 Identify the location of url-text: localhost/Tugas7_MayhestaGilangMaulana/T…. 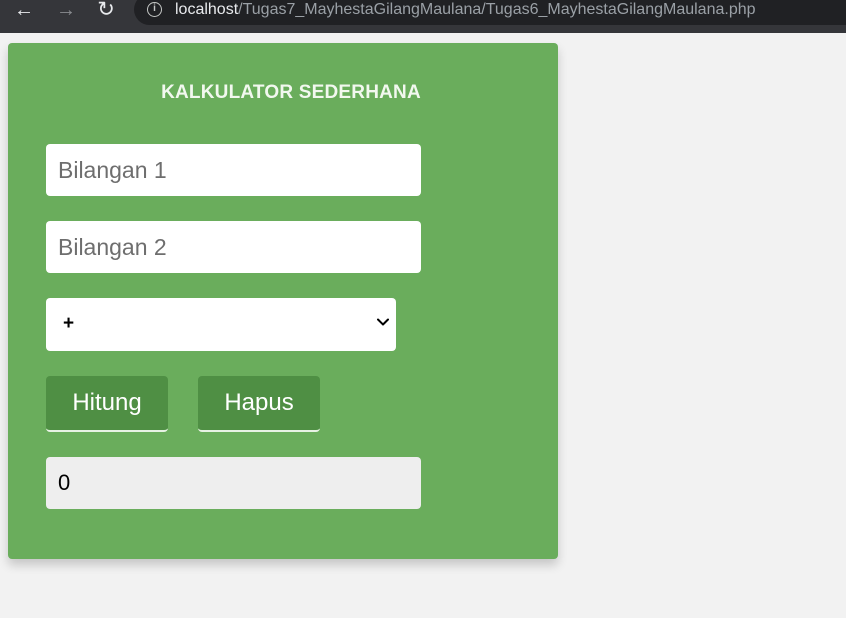
(465, 9).